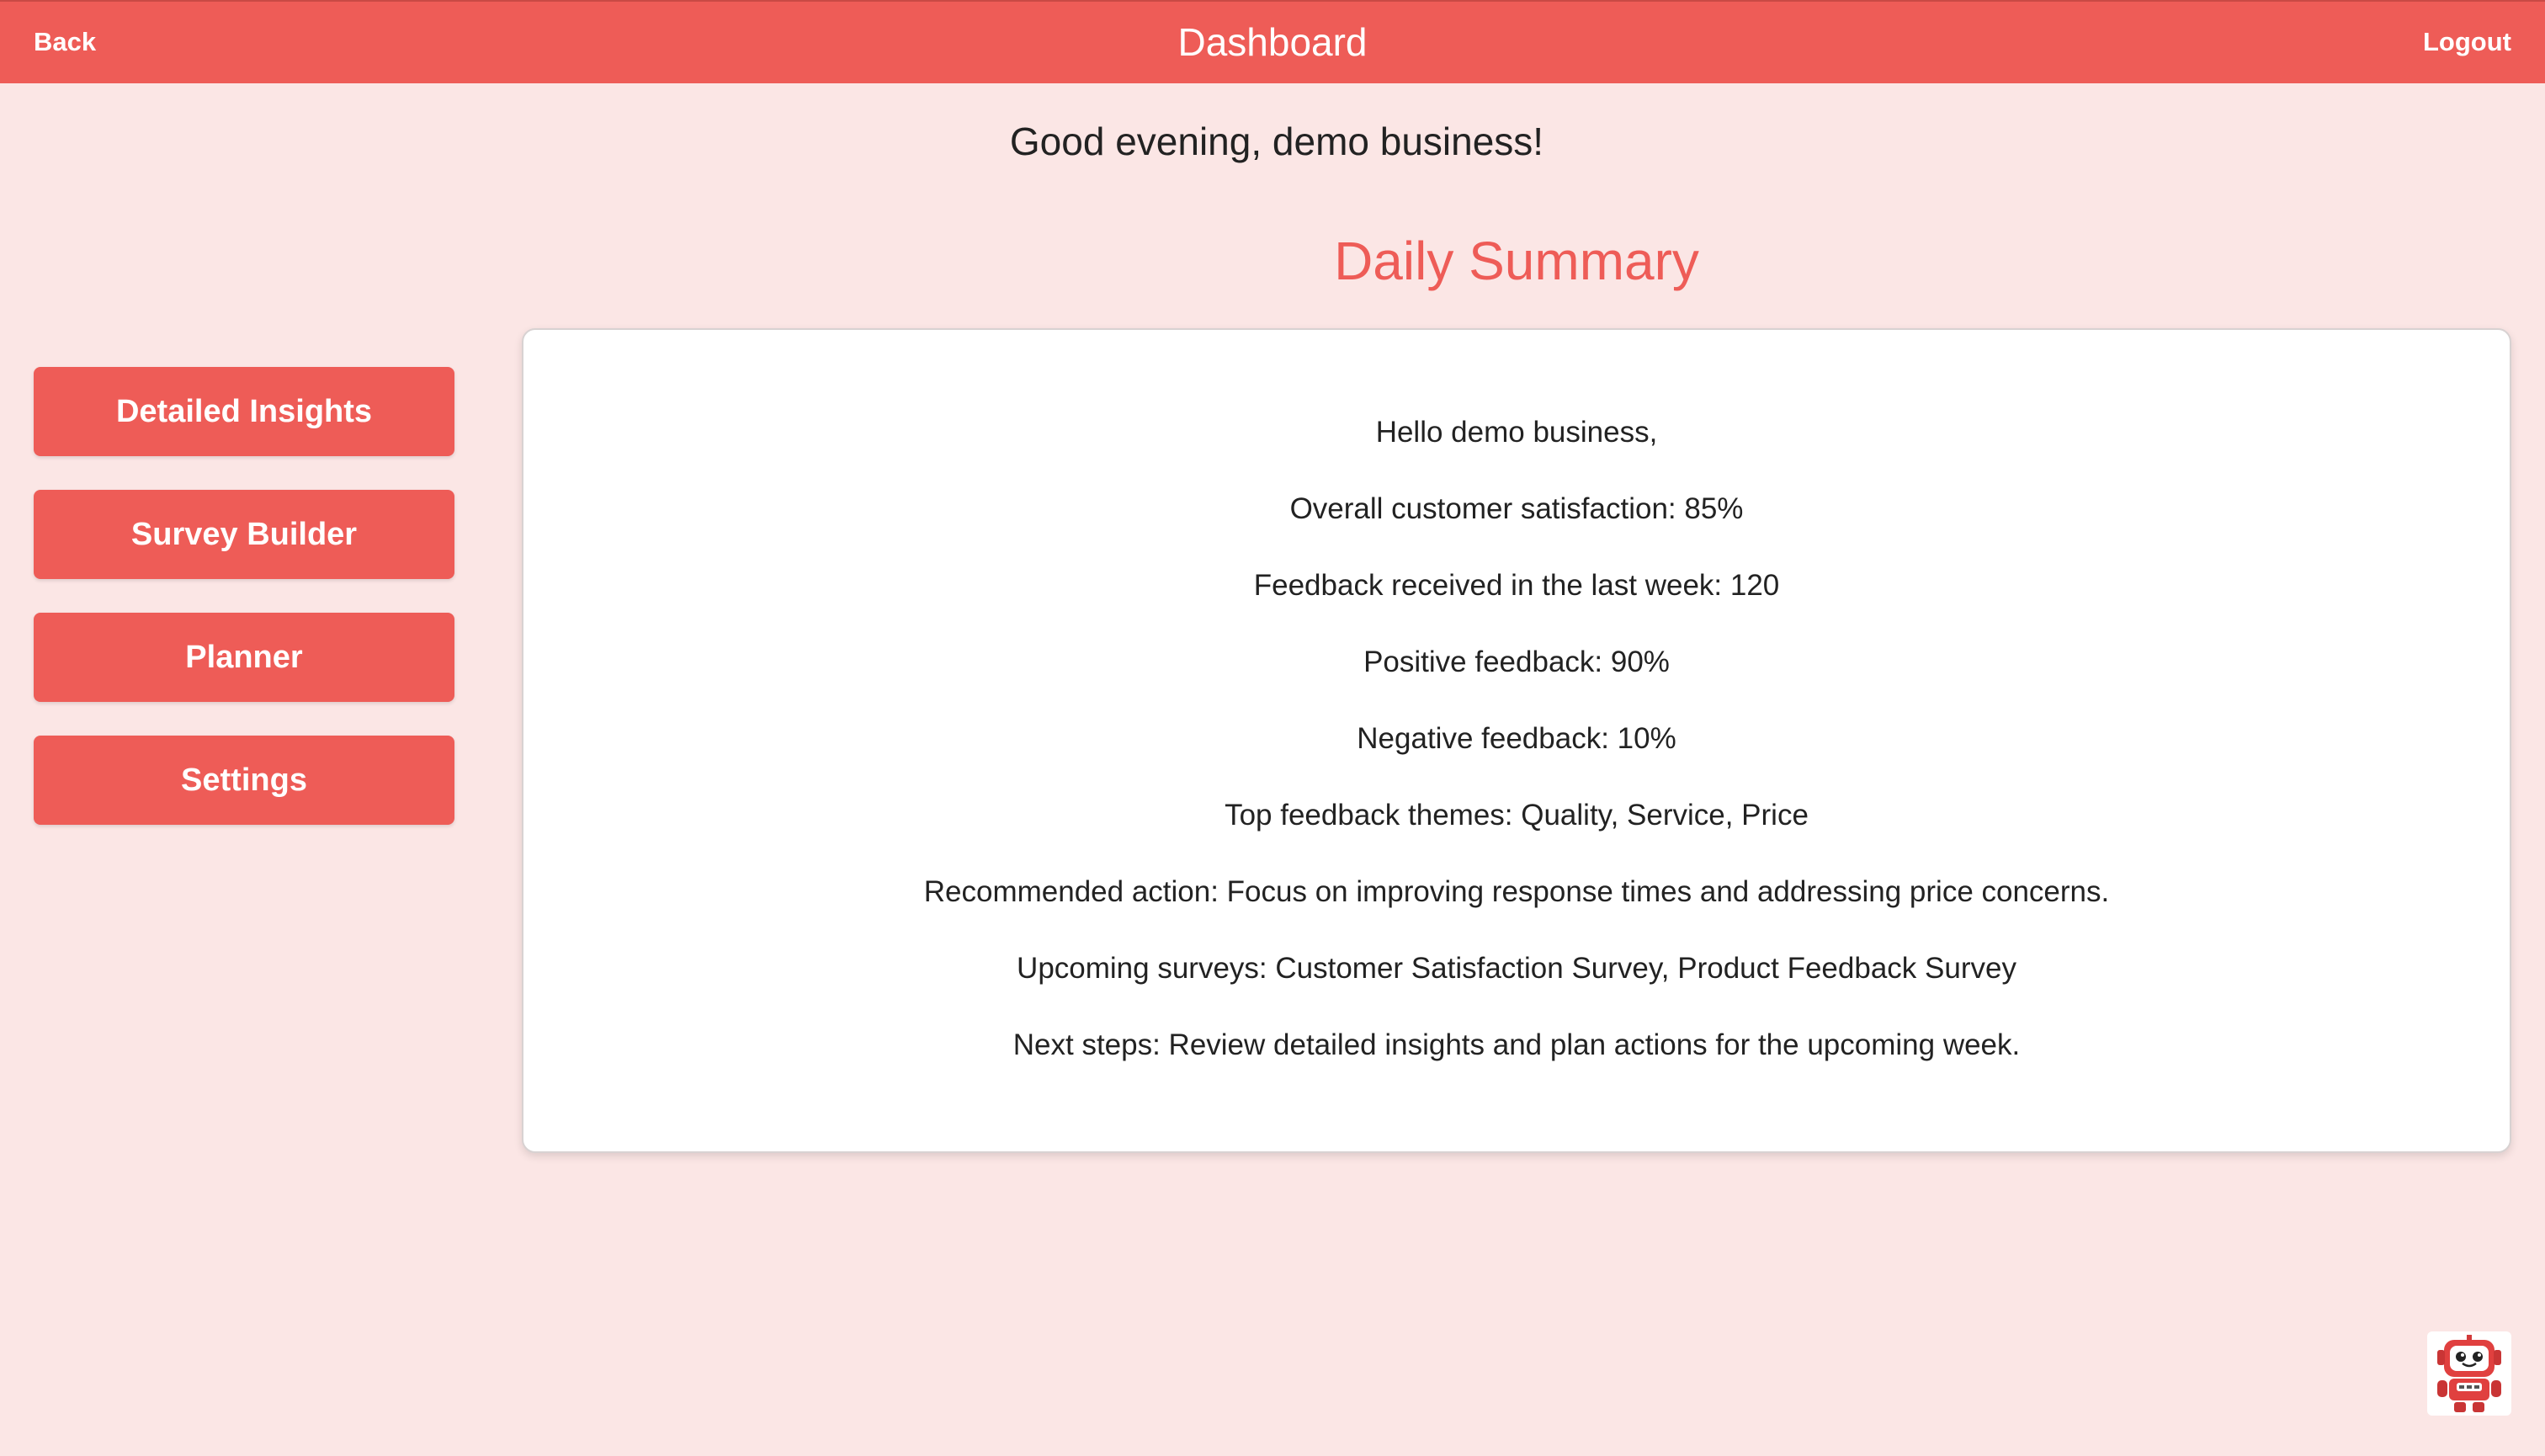 The width and height of the screenshot is (2545, 1456). I want to click on top-navigation-bar: Back Dashboard Logout, so click(1273, 41).